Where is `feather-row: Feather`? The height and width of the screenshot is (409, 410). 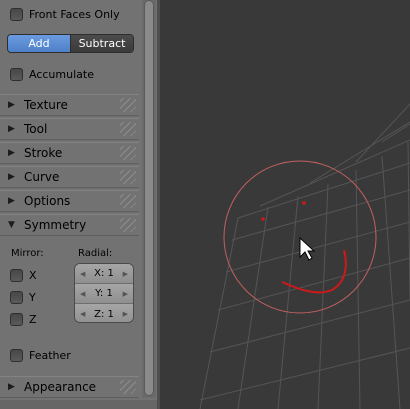 feather-row: Feather is located at coordinates (40, 355).